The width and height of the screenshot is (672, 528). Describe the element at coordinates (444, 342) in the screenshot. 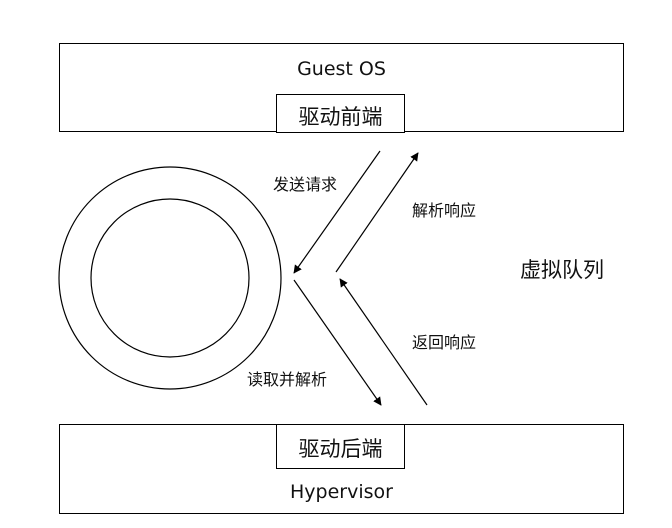

I see `return-response-label: 返回响应` at that location.